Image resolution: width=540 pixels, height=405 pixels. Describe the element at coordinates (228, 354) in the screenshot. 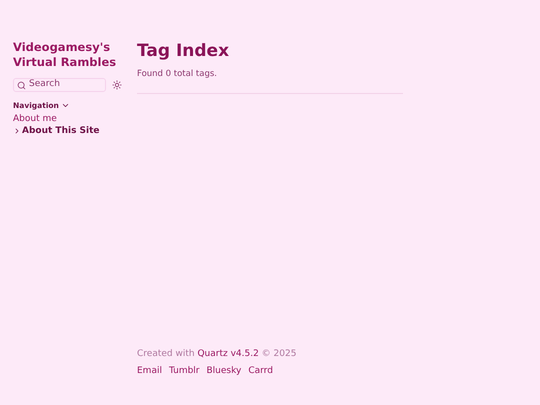

I see `quartz-link: Quartz v4.5.2` at that location.